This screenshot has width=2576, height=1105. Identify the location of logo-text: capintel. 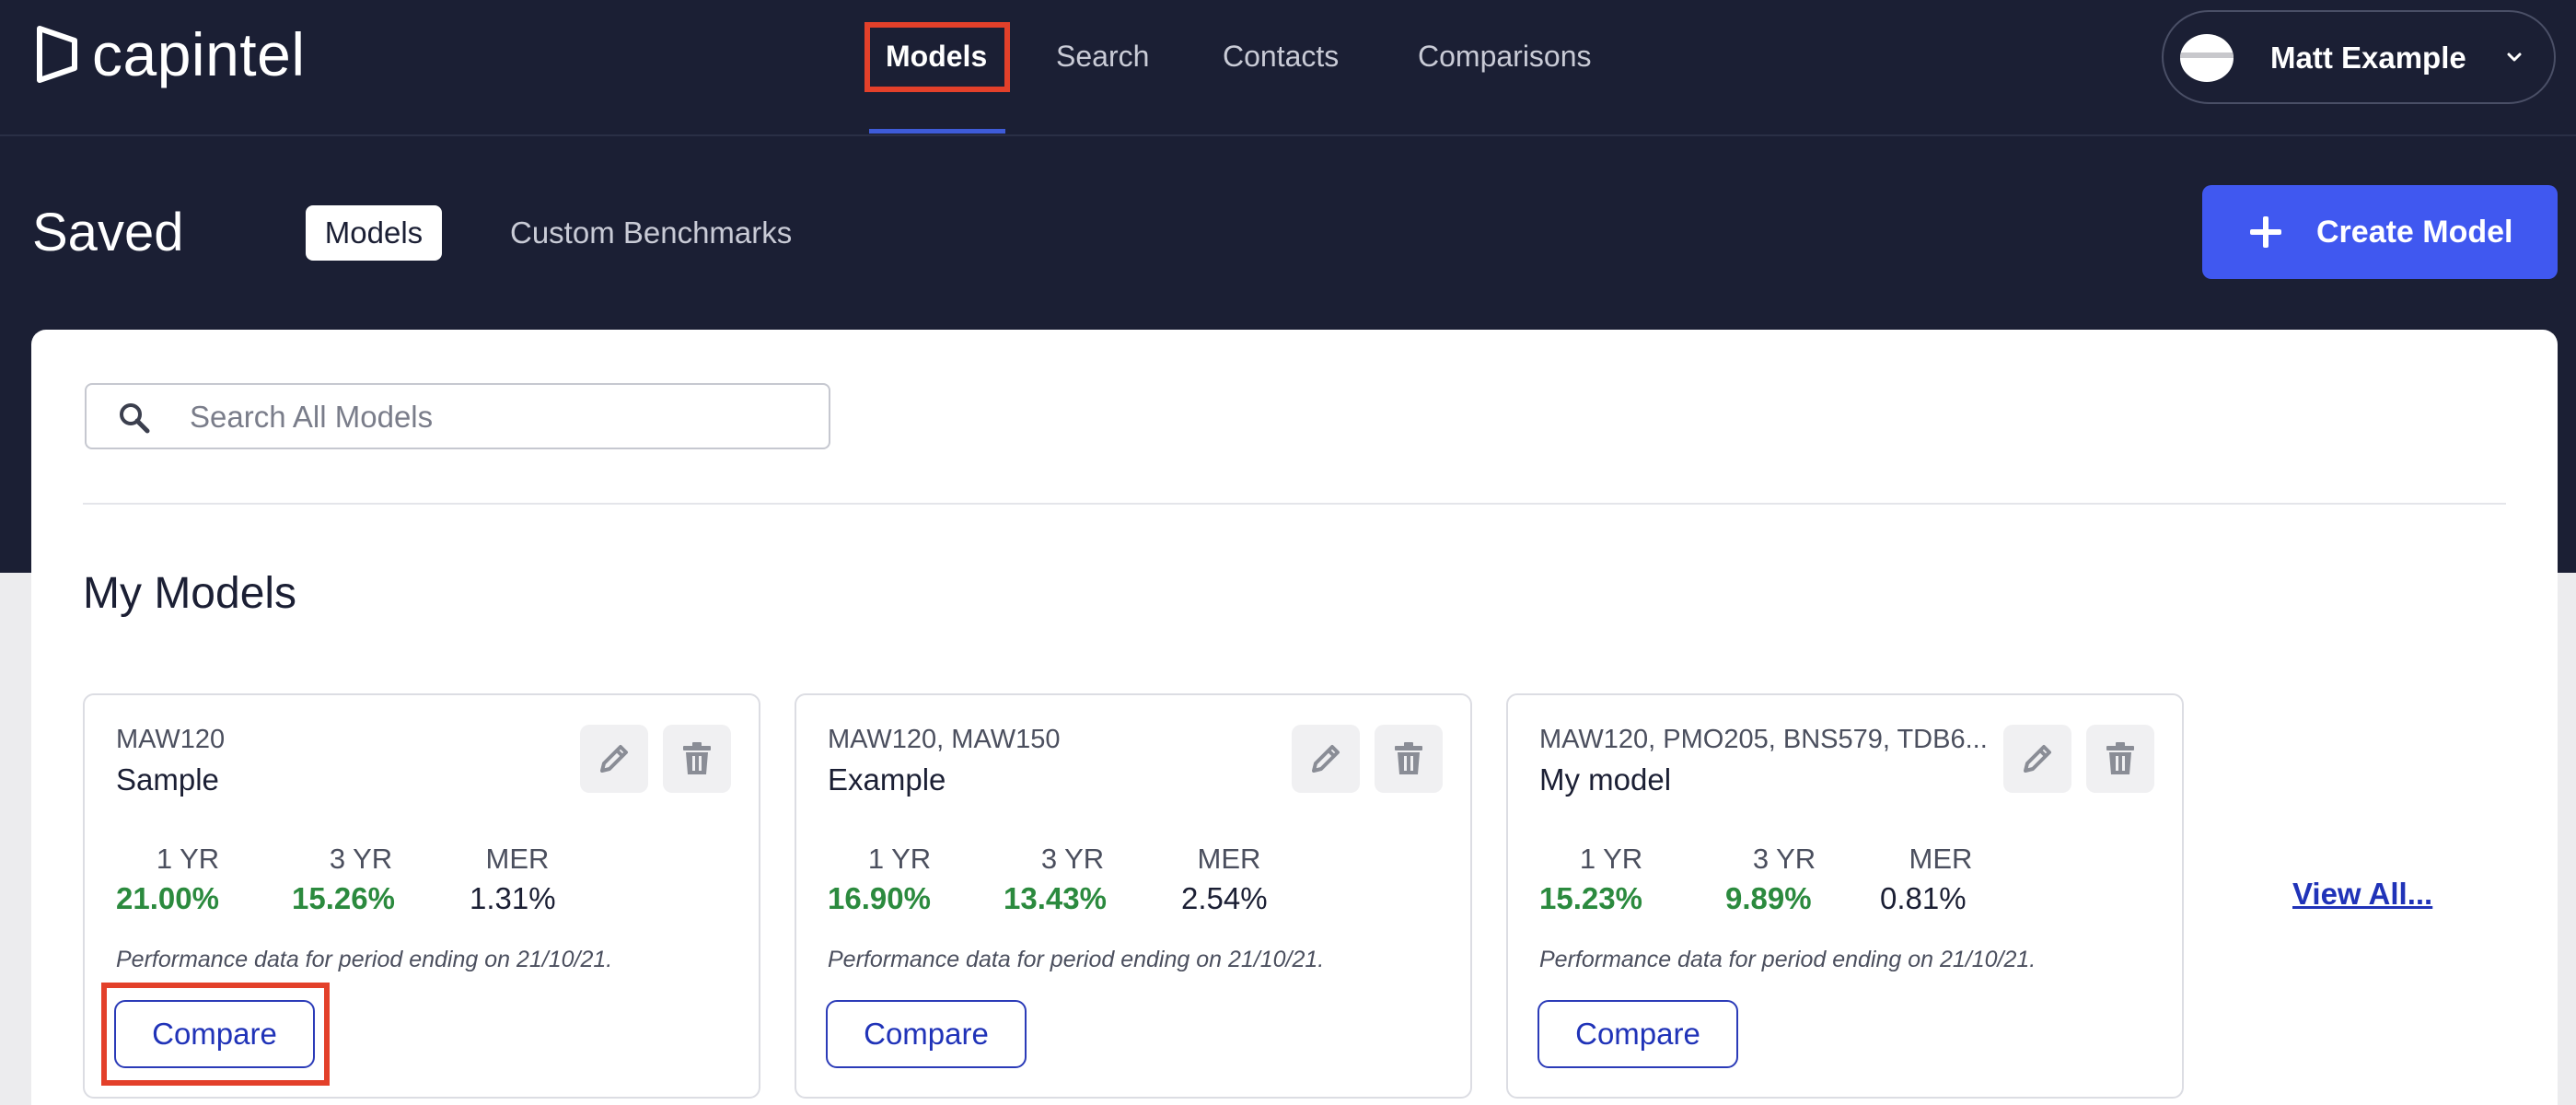
(199, 54).